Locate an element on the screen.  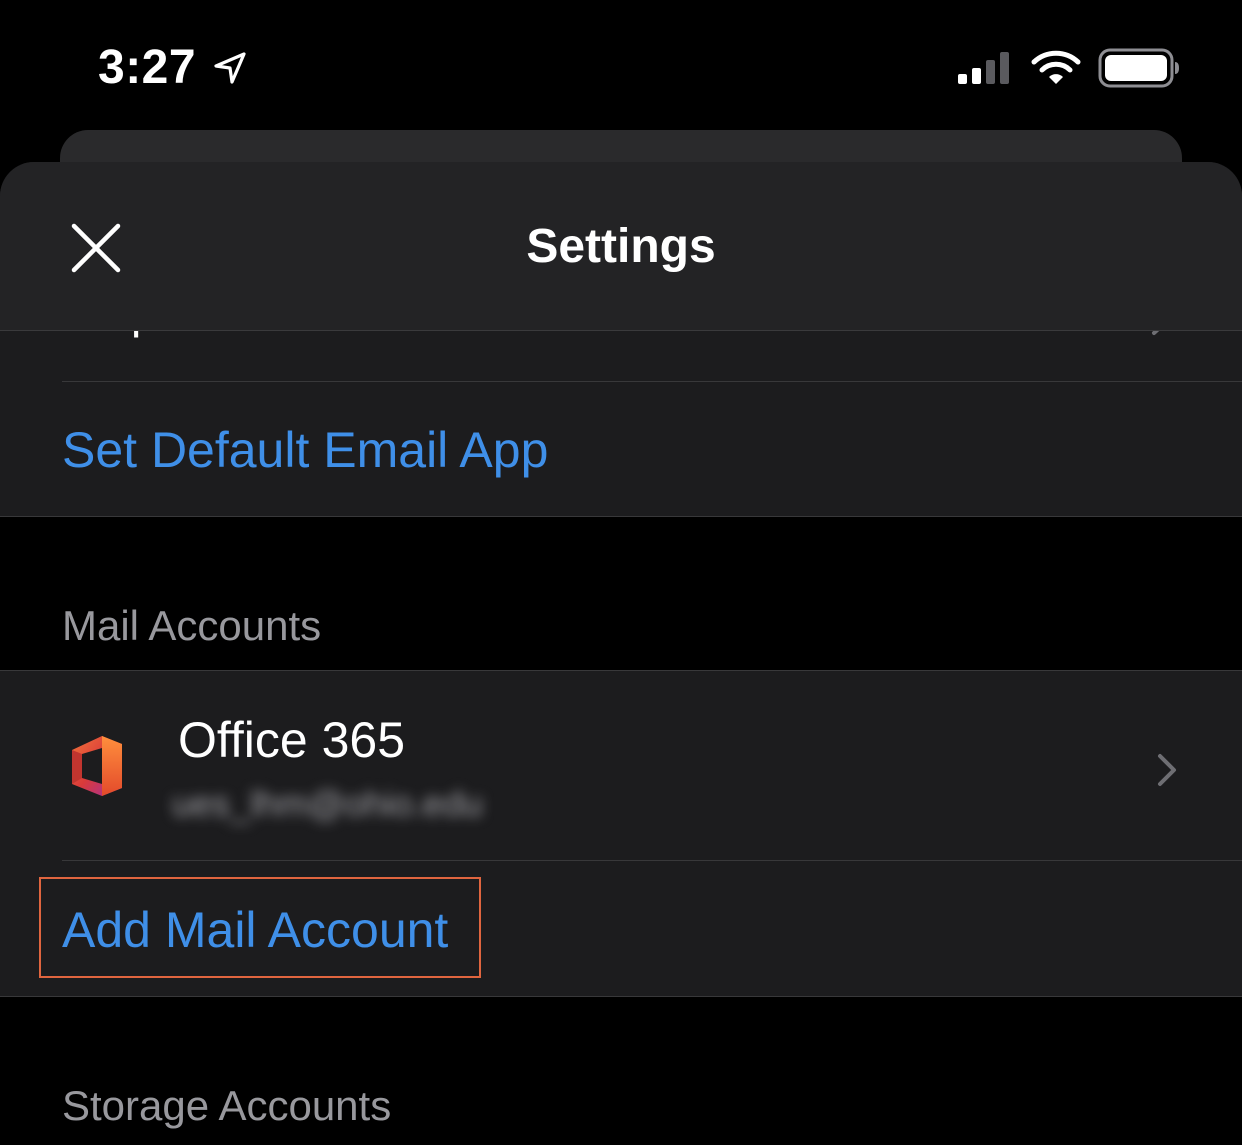
storage-accounts-header: Storage Accounts is located at coordinates (227, 1105).